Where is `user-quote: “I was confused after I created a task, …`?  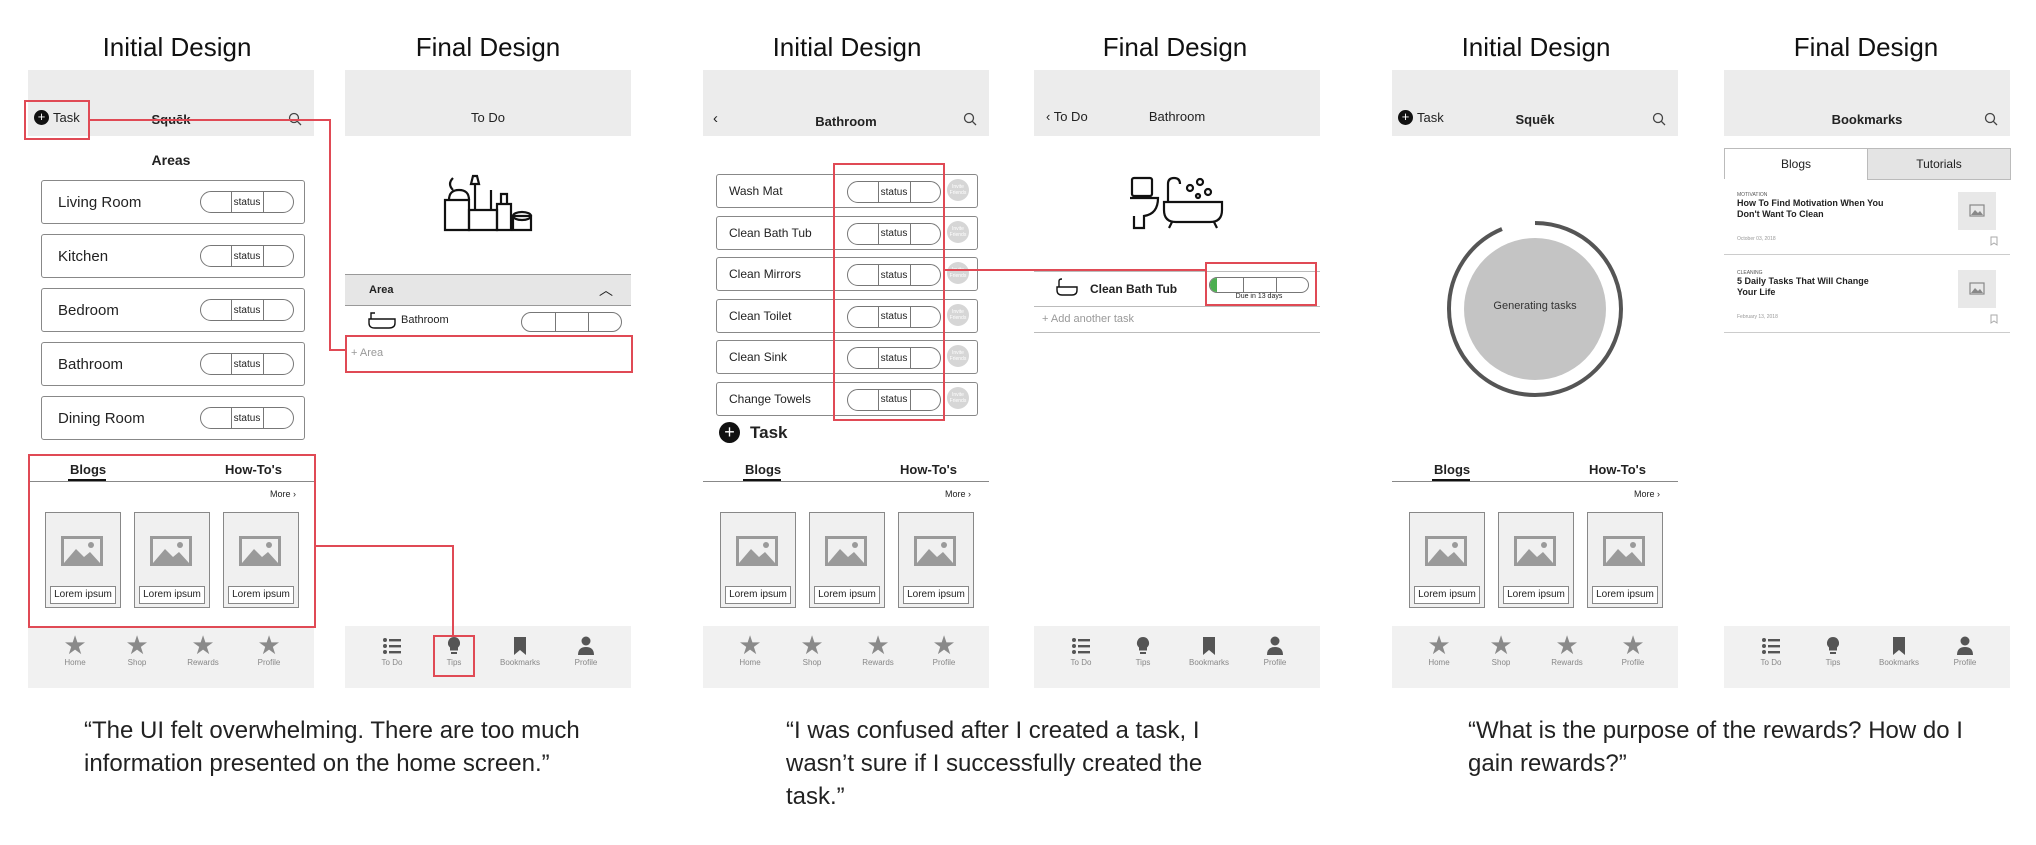
user-quote: “I was confused after I created a task, … is located at coordinates (994, 763).